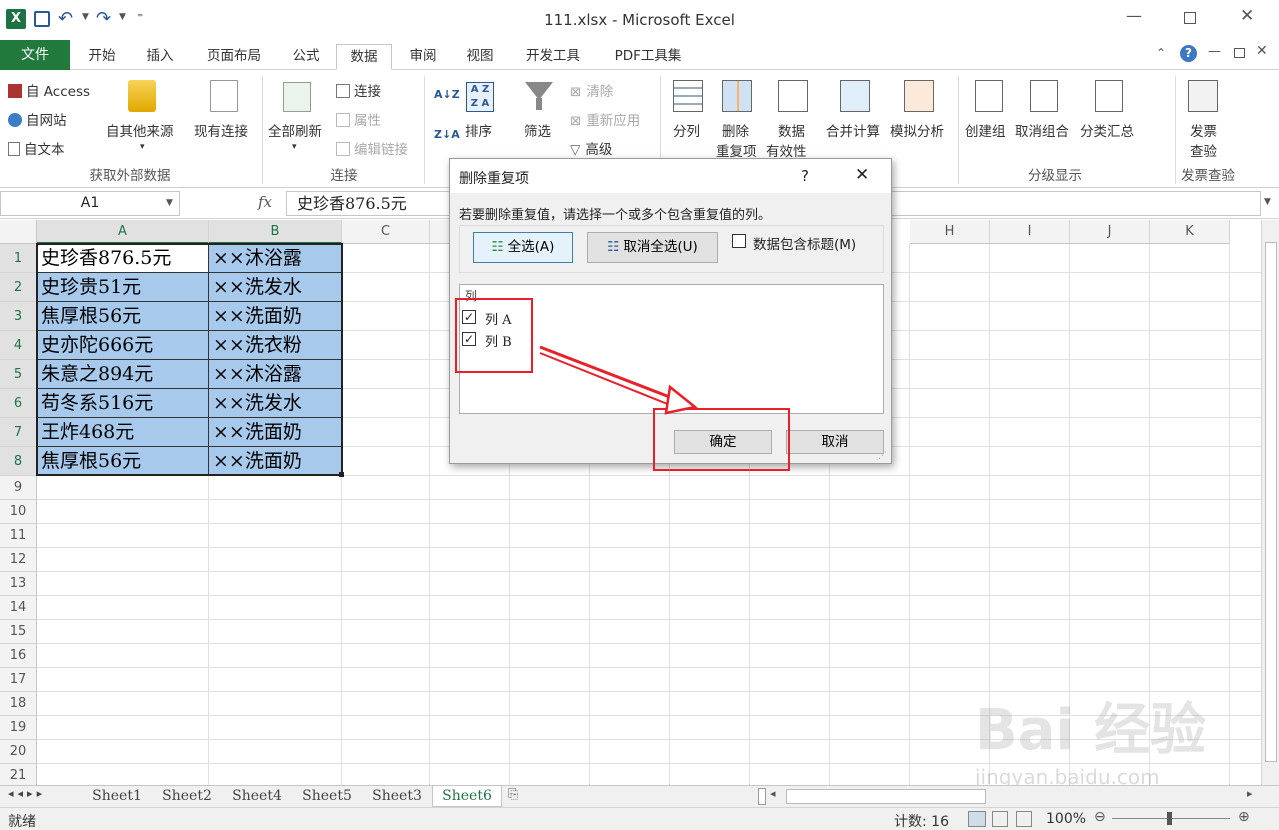  I want to click on filter-button: 筛选, so click(537, 130).